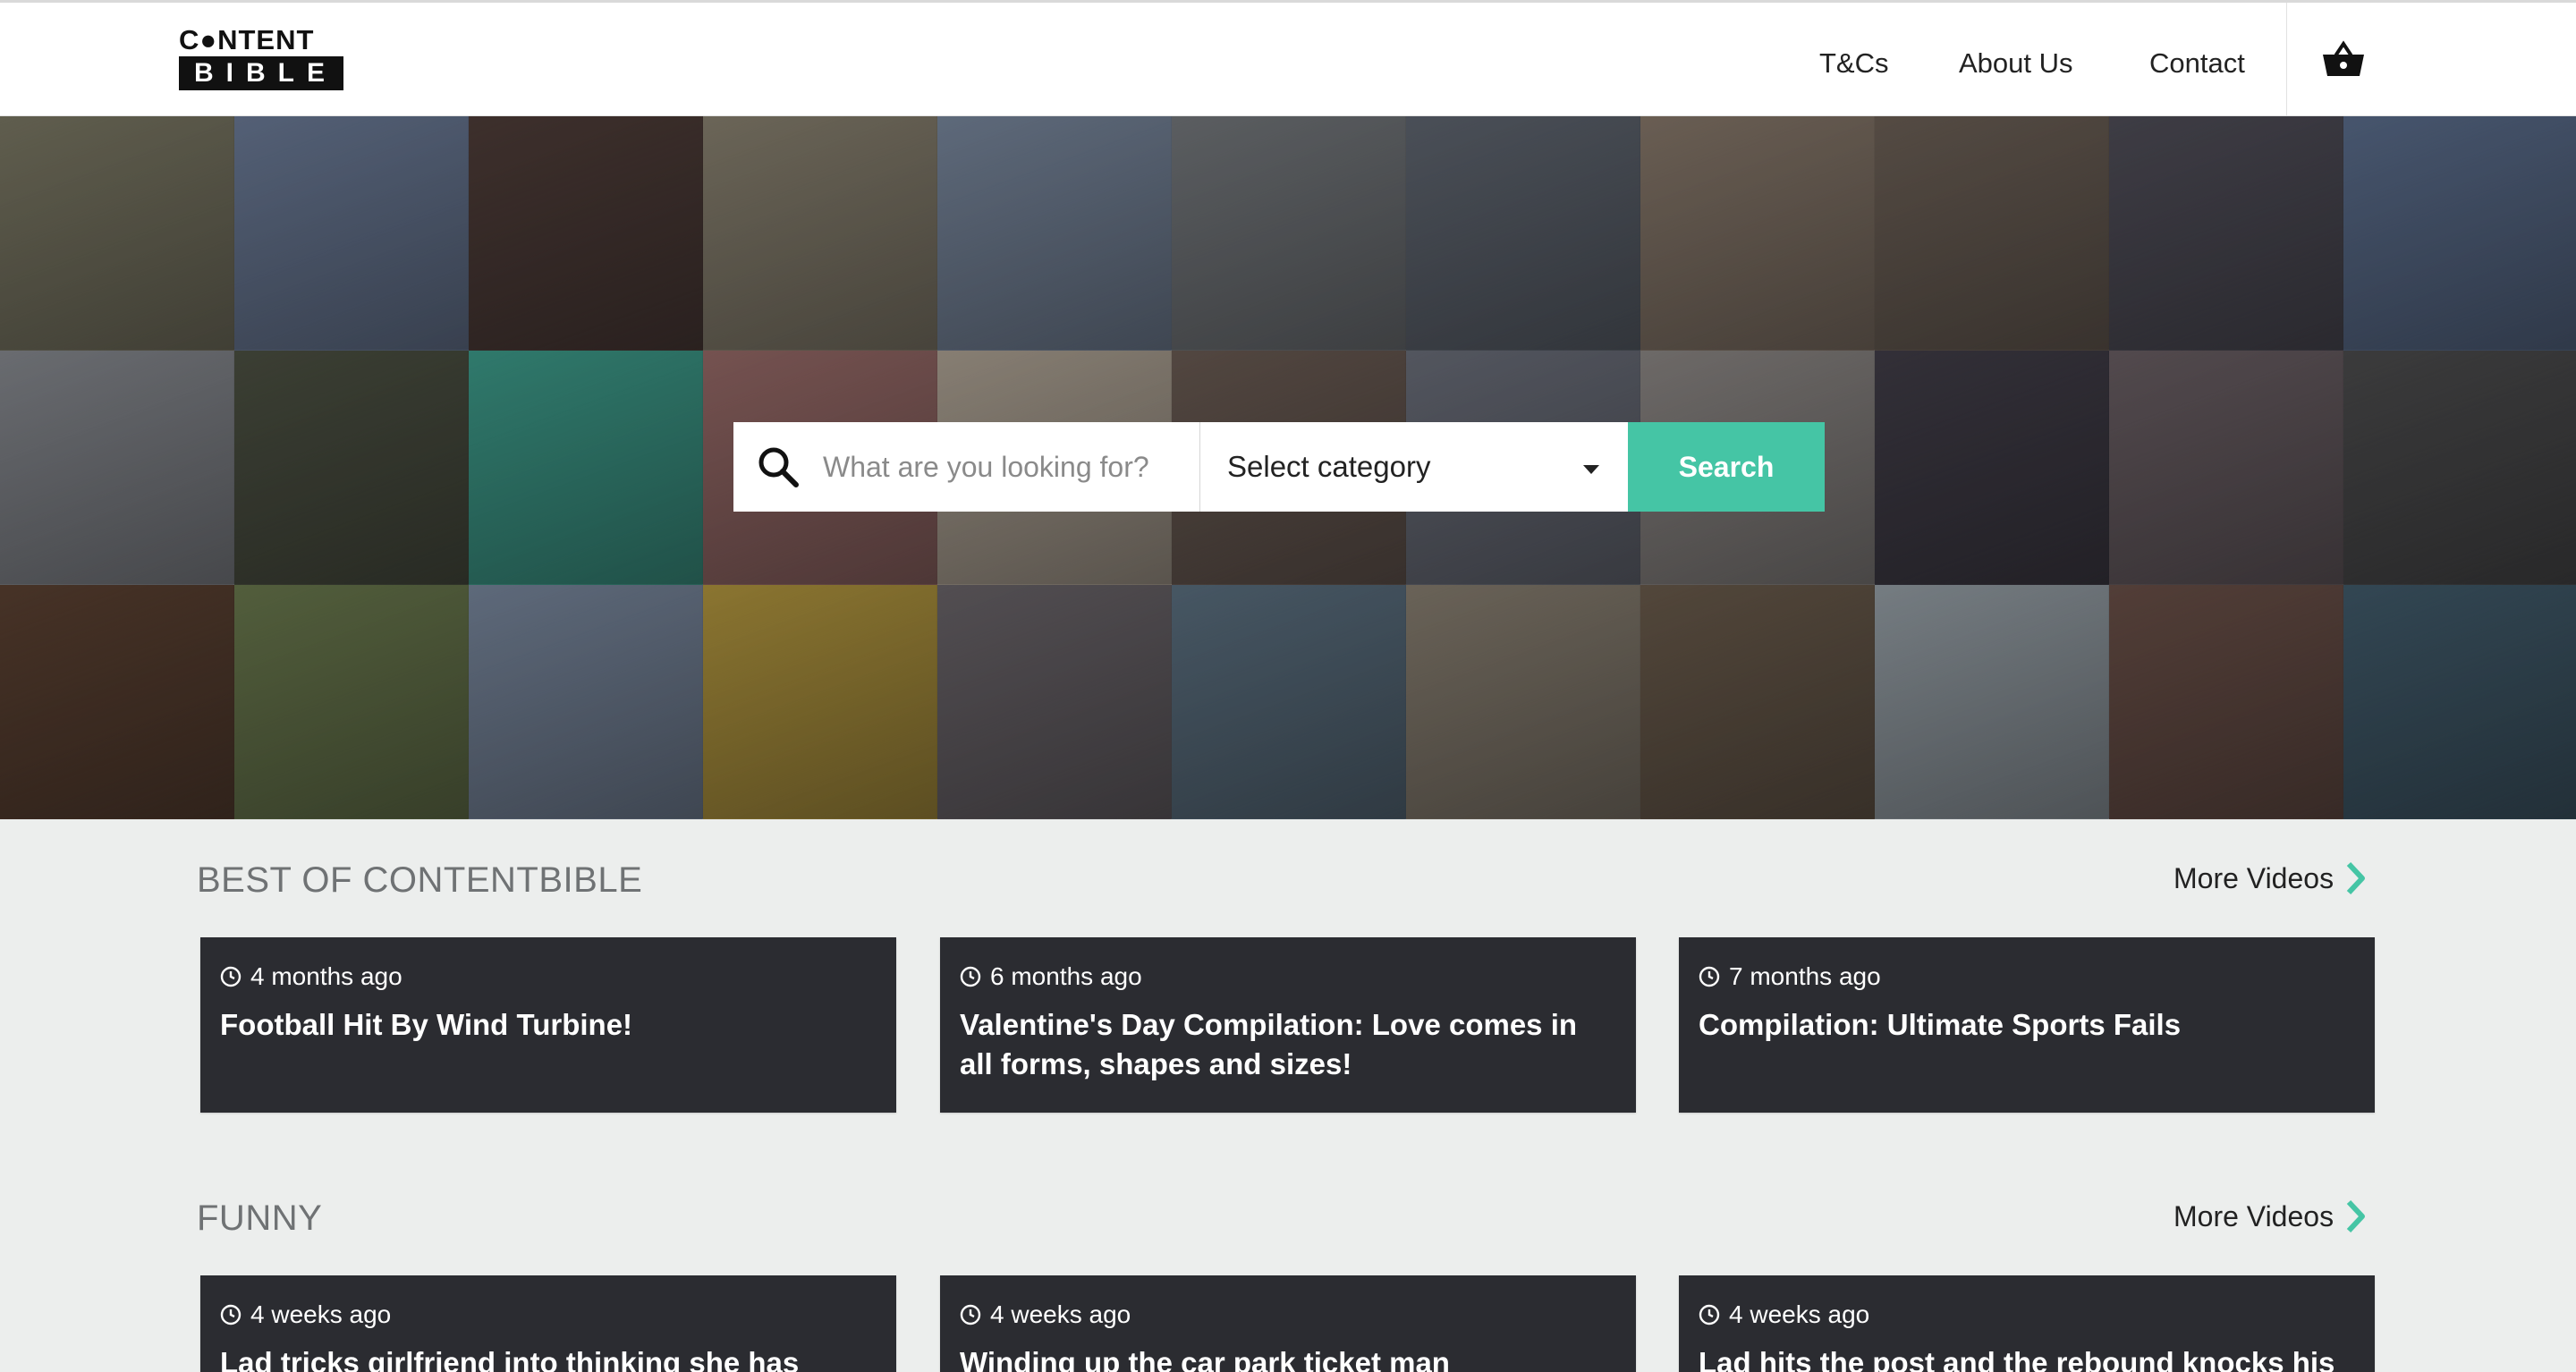 The image size is (2576, 1372). I want to click on more-videos-link-best-of: More Videos, so click(2271, 878).